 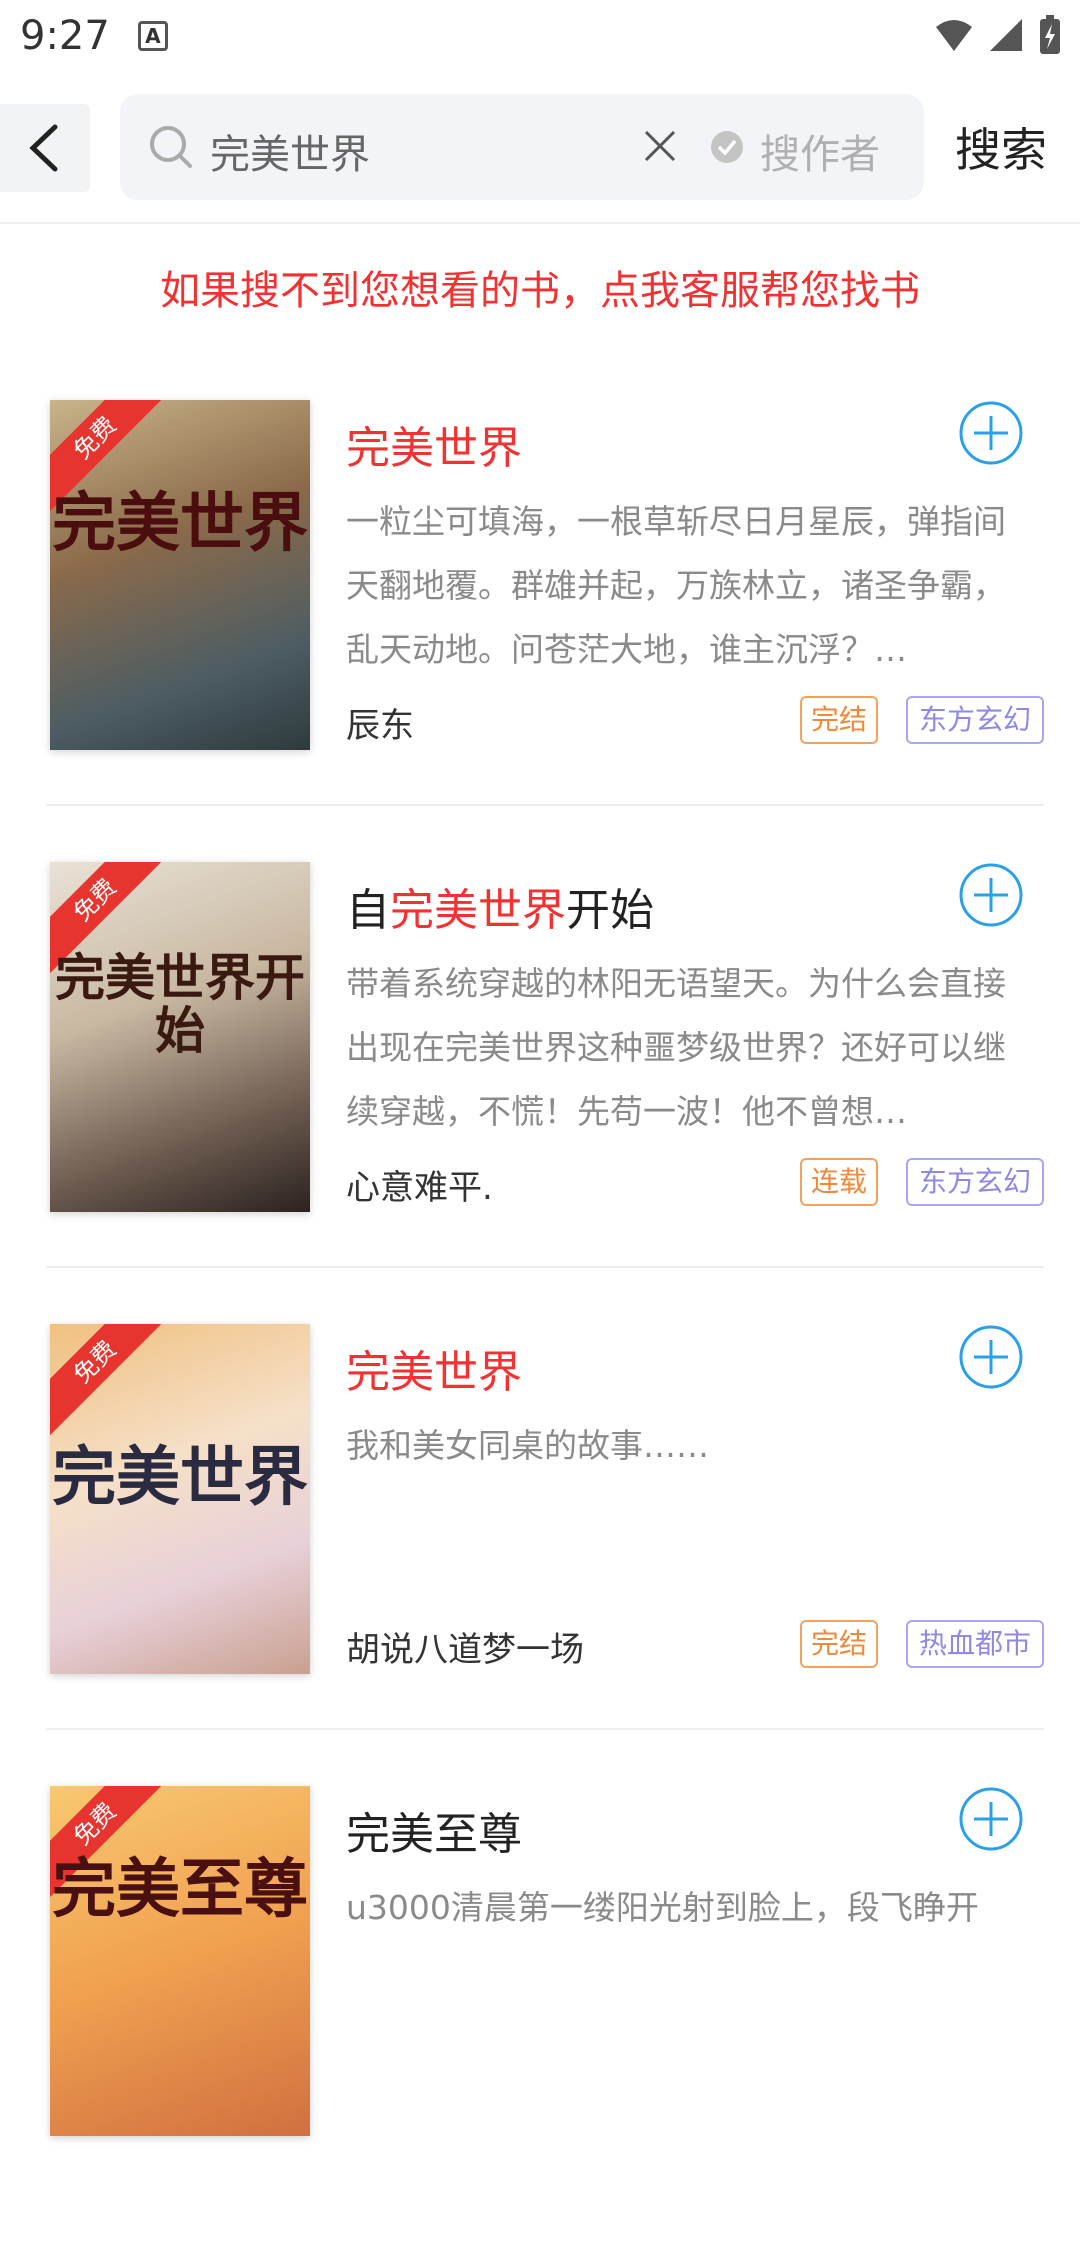 What do you see at coordinates (380, 726) in the screenshot?
I see `book-author: 辰东` at bounding box center [380, 726].